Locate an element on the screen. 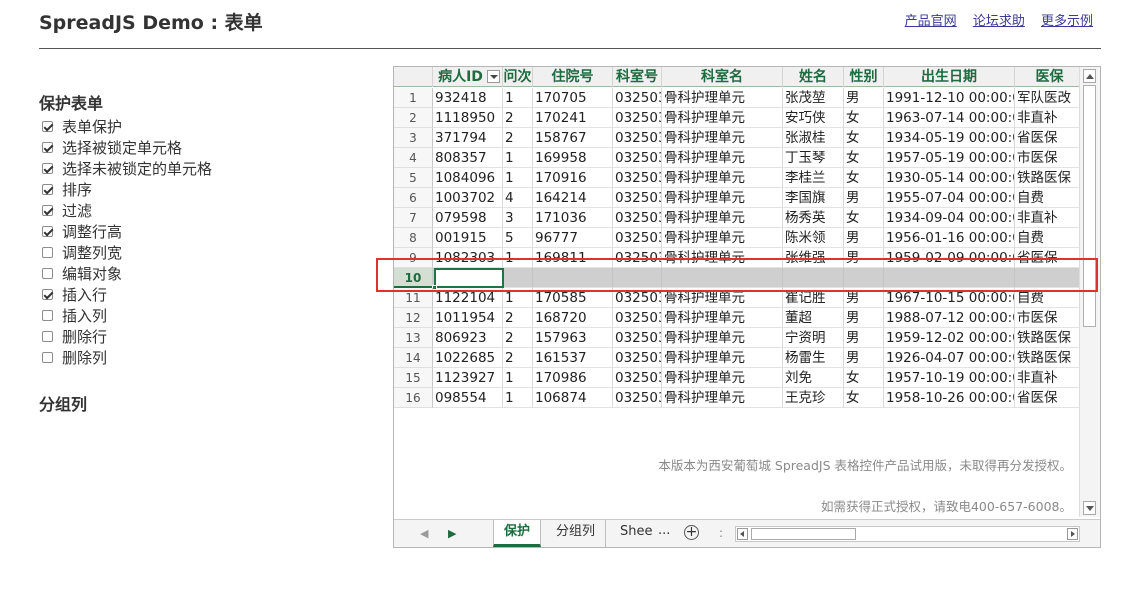 This screenshot has width=1124, height=606. table-cell: 李桂兰 is located at coordinates (813, 178).